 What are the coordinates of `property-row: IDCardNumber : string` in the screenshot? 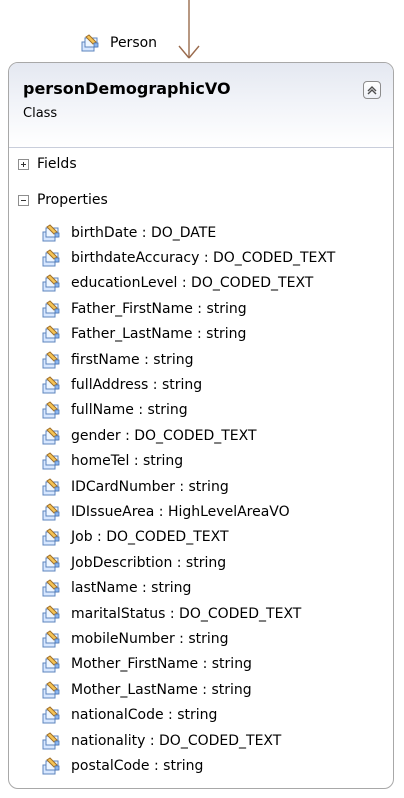 It's located at (201, 486).